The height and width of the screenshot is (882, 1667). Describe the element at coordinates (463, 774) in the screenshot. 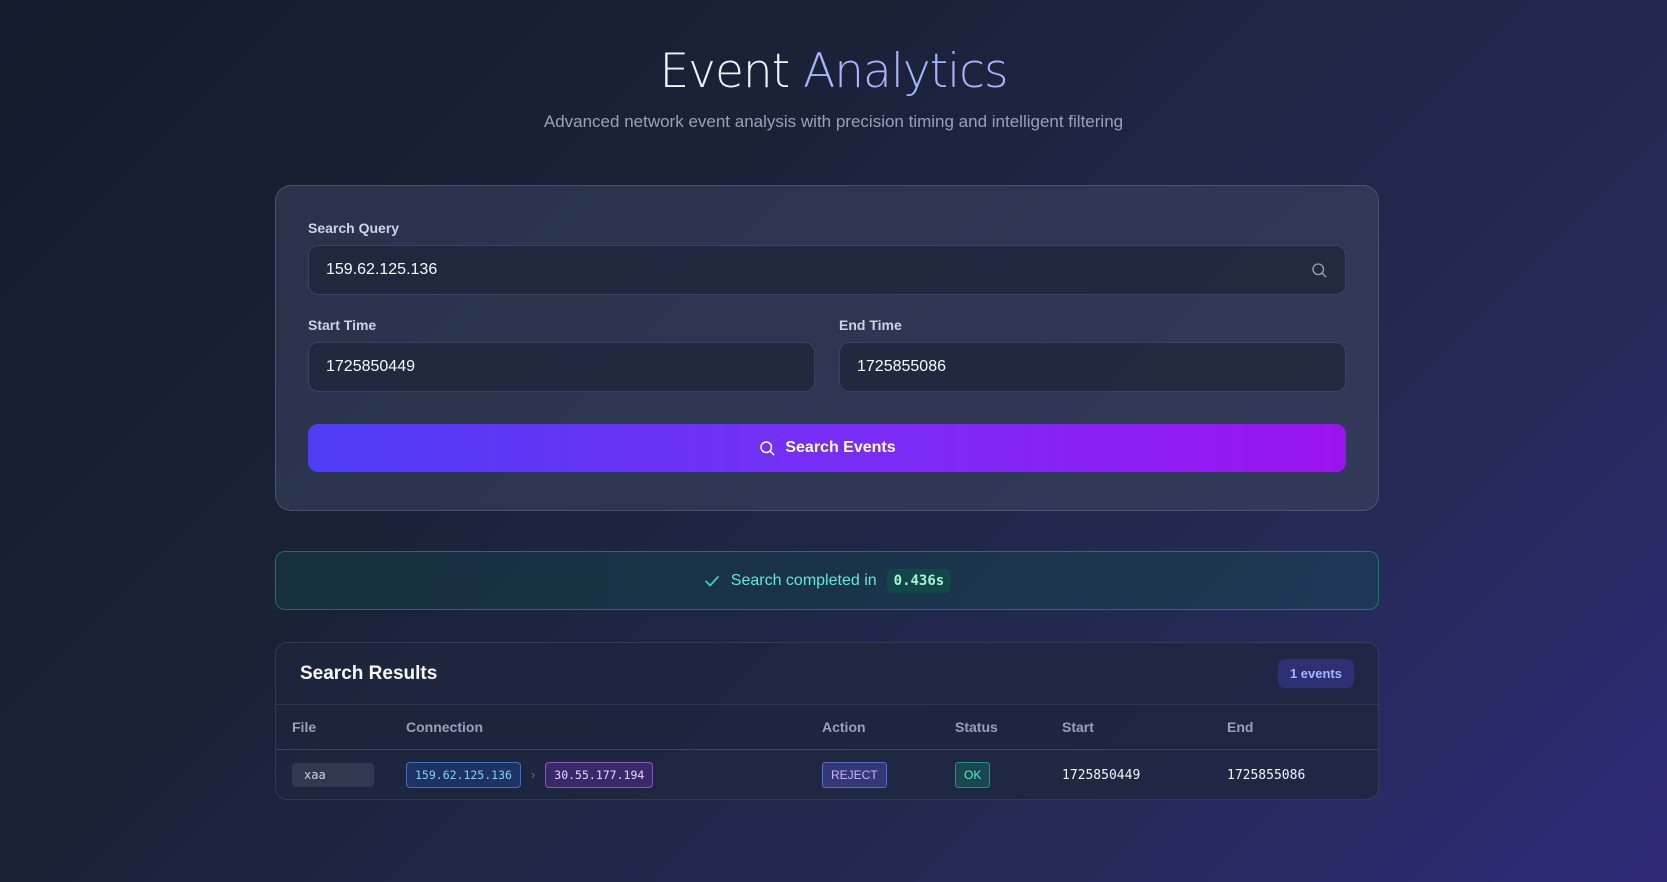

I see `source-ip-chip: 159.62.125.136` at that location.